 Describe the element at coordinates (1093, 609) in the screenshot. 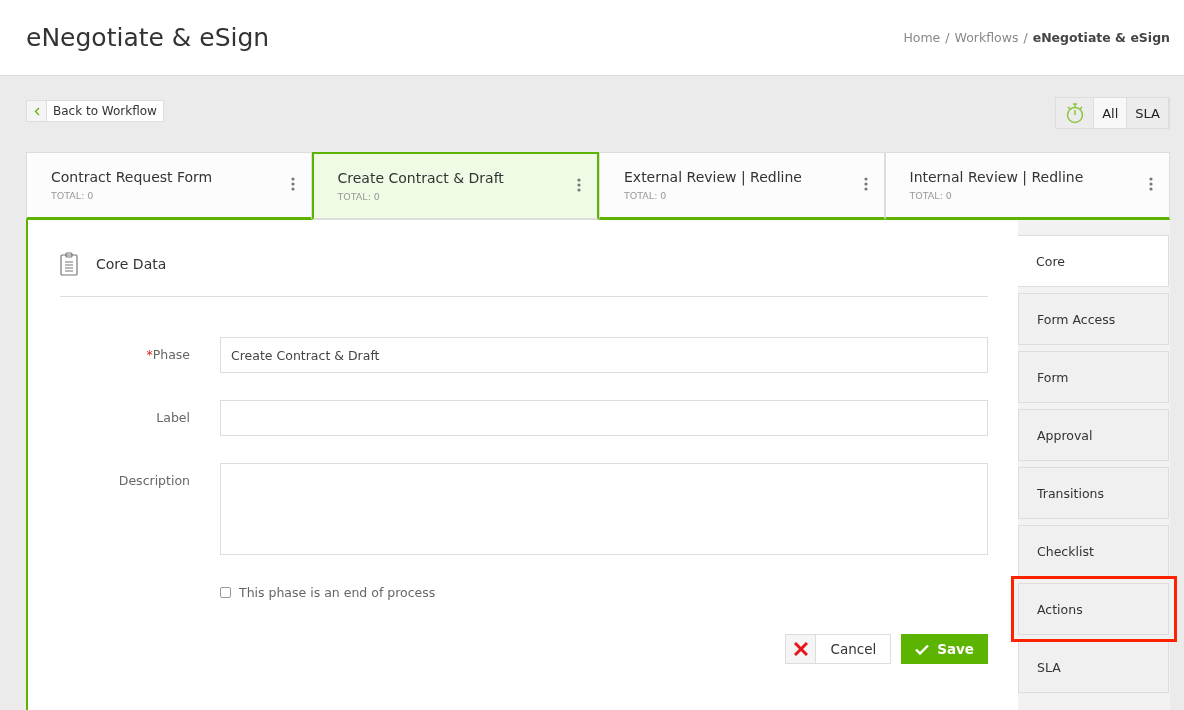

I see `side-tab: Actions` at that location.